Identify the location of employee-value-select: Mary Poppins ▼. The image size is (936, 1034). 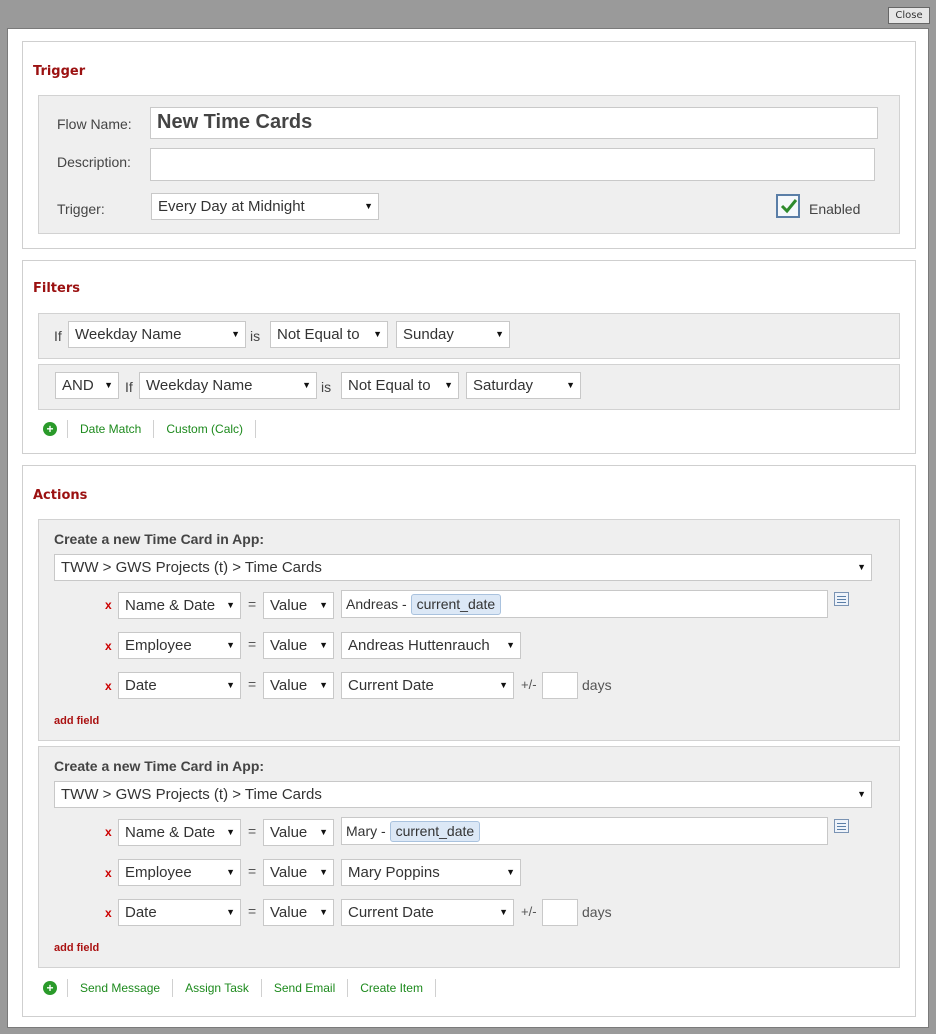
(431, 872).